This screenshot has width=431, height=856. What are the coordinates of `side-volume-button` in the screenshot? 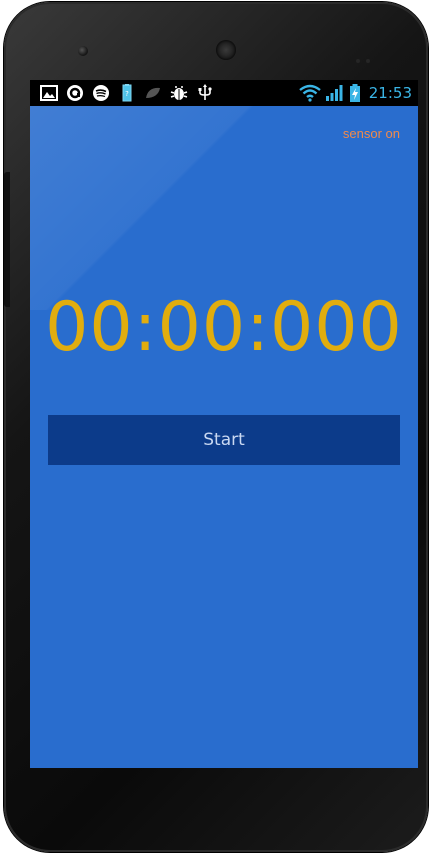 It's located at (7, 239).